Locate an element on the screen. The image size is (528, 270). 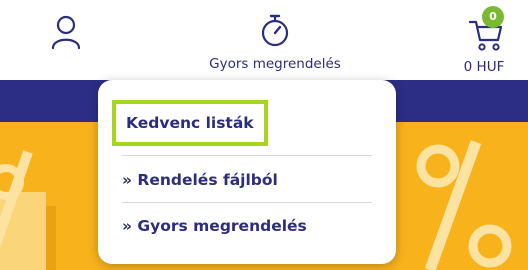
quick-order-button: Gyors megrendelés is located at coordinates (275, 45).